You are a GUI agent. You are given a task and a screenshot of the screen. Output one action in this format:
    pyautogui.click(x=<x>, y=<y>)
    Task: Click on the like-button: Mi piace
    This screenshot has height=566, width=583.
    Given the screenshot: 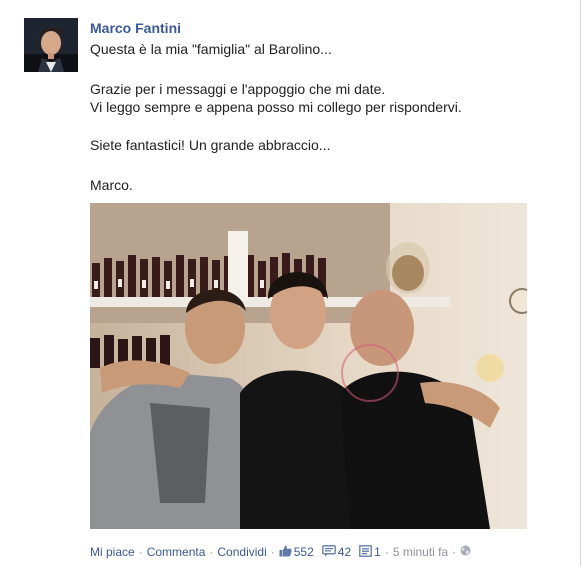 What is the action you would take?
    pyautogui.click(x=112, y=552)
    